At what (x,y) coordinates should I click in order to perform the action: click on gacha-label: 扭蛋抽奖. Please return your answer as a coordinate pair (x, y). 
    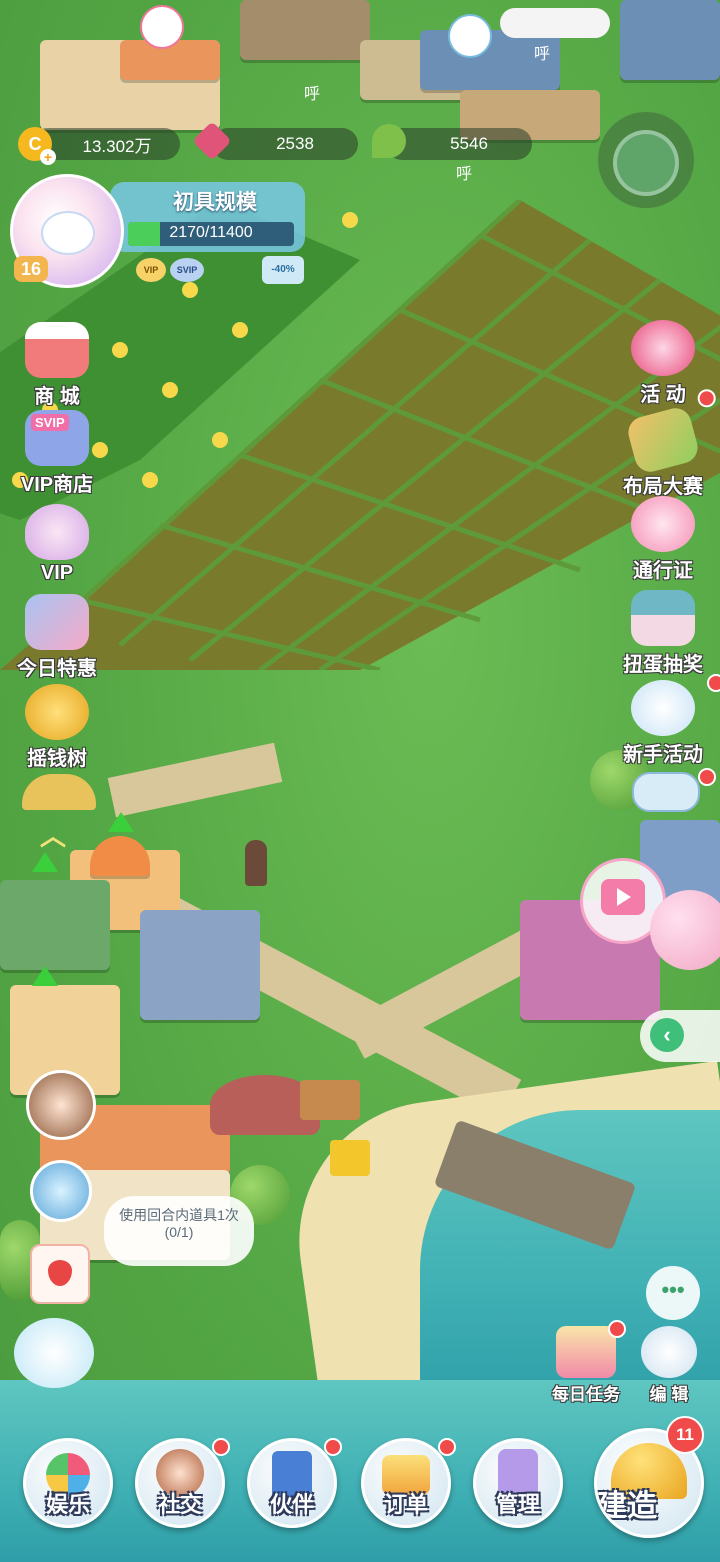
    Looking at the image, I should click on (663, 665).